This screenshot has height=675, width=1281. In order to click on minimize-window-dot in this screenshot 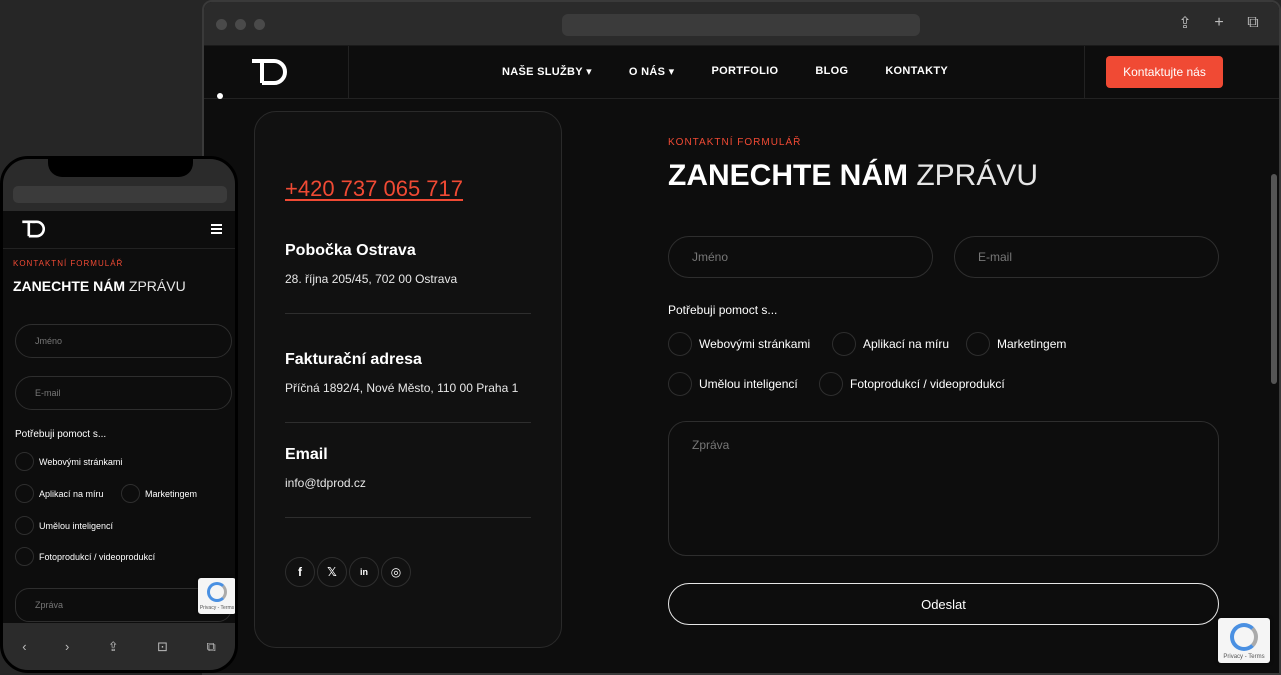, I will do `click(240, 24)`.